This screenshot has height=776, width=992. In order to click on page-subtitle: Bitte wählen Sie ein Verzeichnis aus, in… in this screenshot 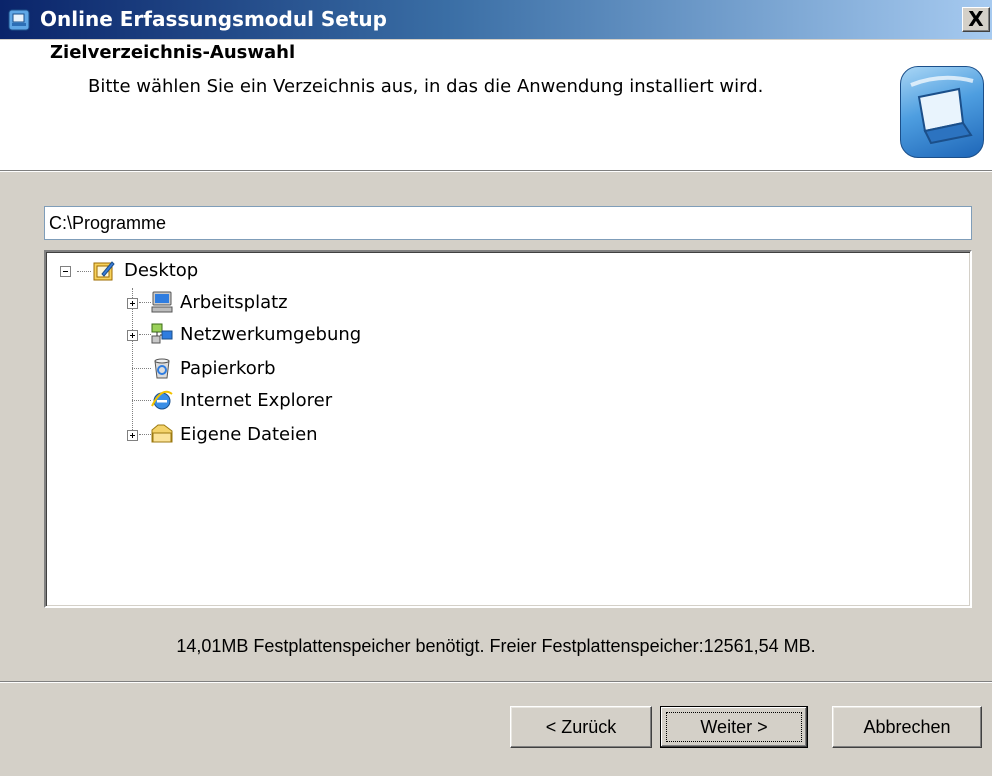, I will do `click(426, 86)`.